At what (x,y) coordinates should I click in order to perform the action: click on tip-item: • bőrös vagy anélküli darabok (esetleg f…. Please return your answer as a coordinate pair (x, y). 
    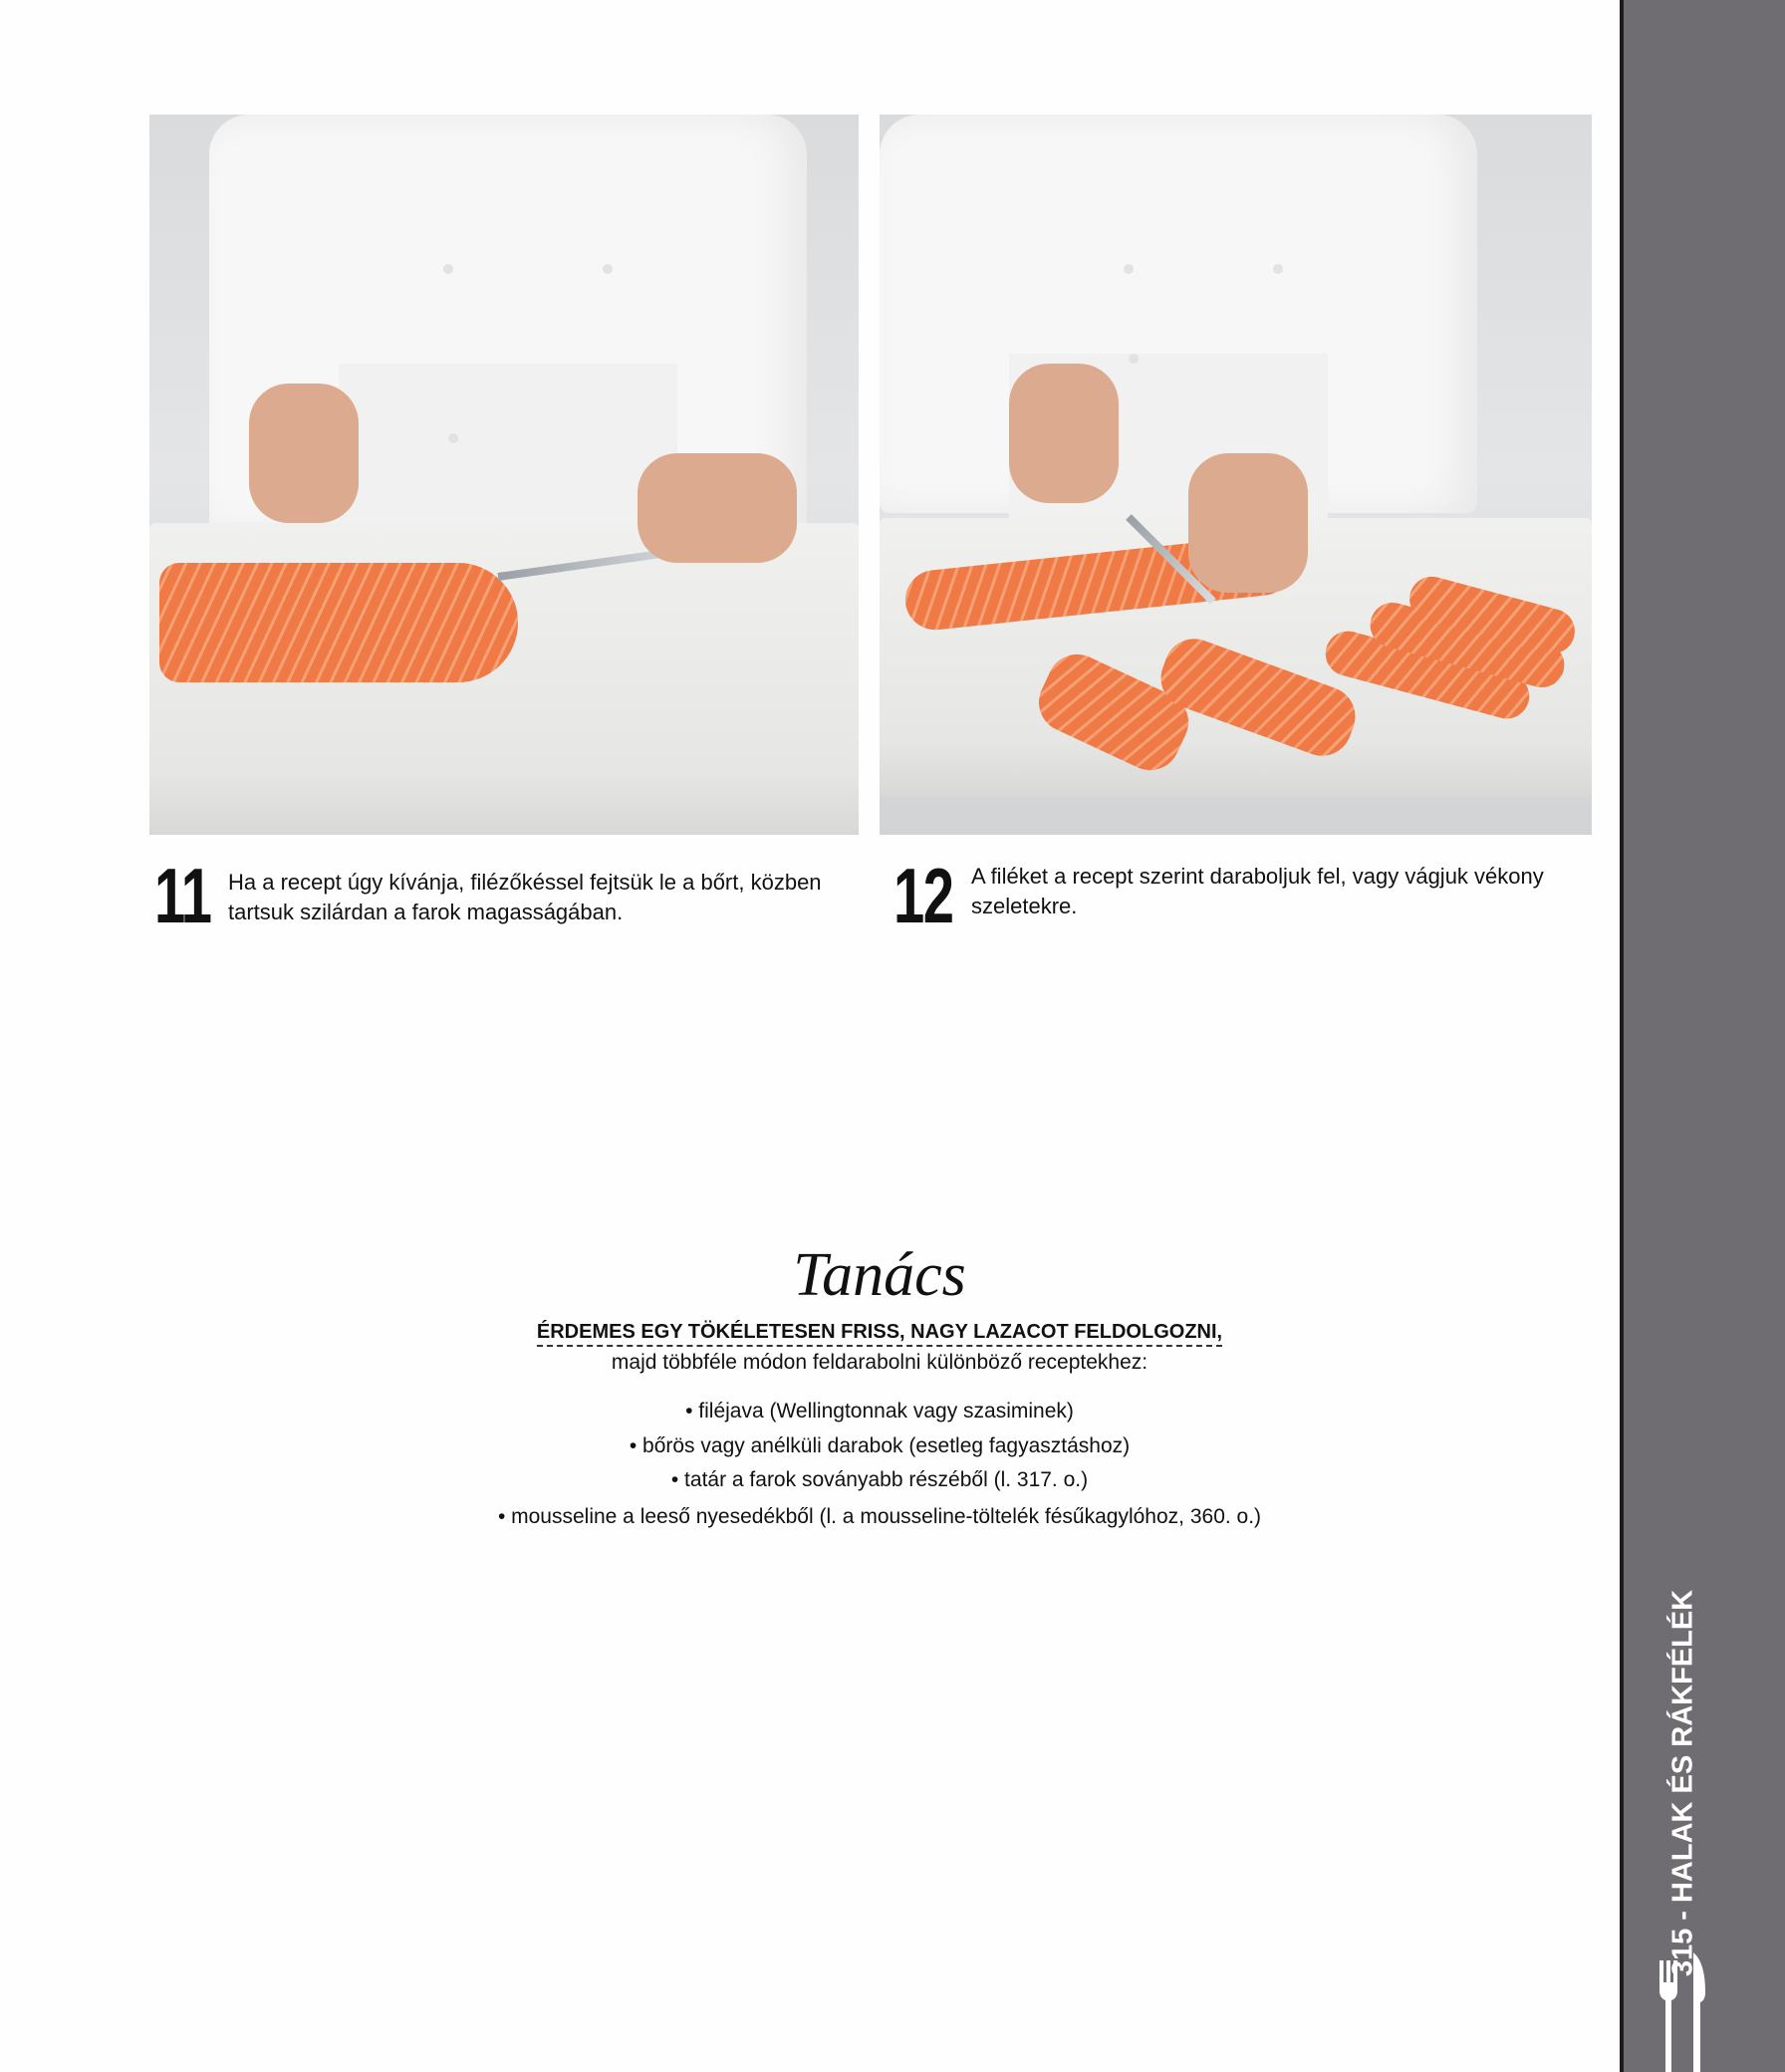
    Looking at the image, I should click on (880, 1445).